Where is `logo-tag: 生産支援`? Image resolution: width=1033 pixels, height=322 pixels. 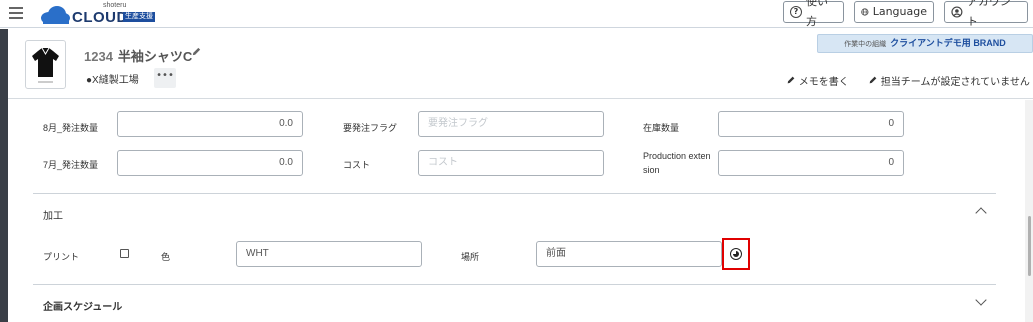 logo-tag: 生産支援 is located at coordinates (139, 17).